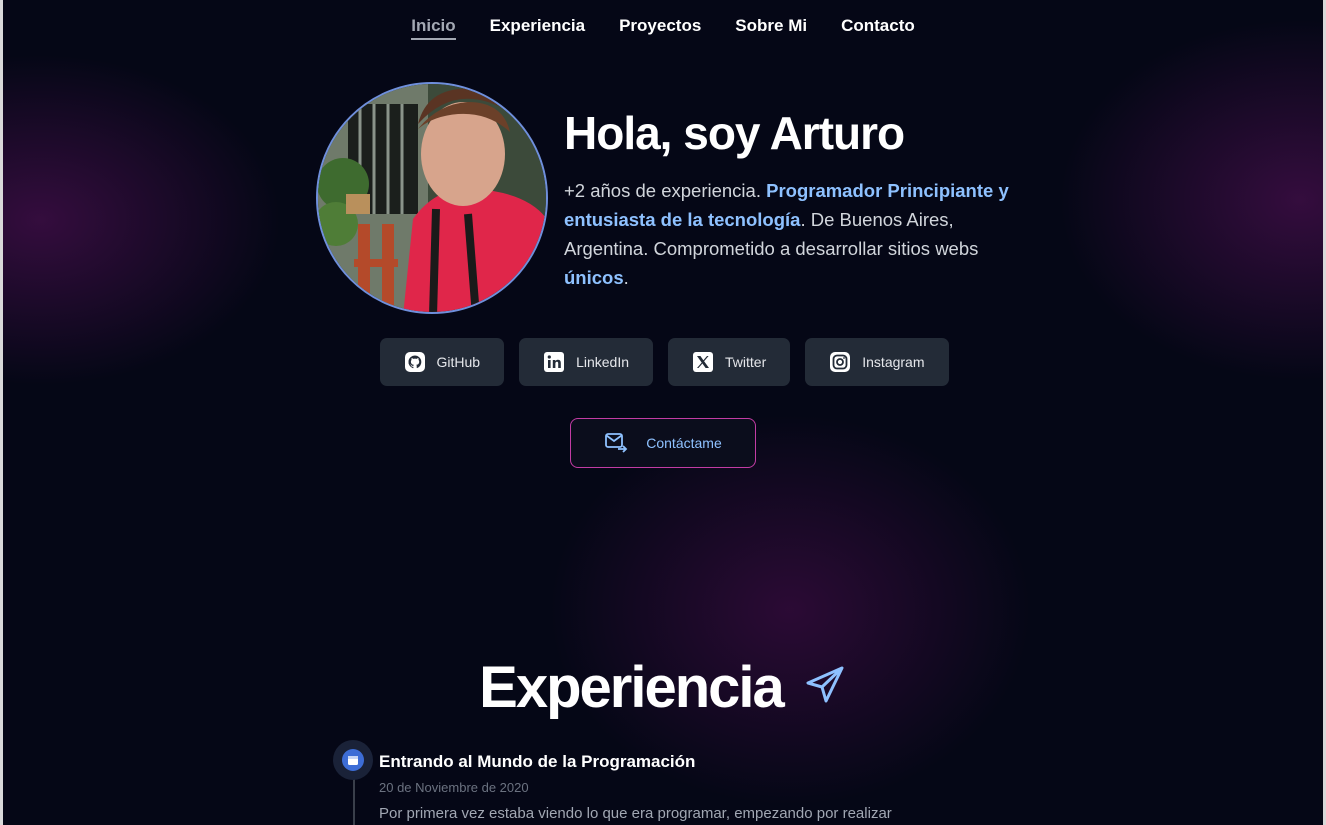 The height and width of the screenshot is (825, 1326). I want to click on timeline-dot, so click(353, 760).